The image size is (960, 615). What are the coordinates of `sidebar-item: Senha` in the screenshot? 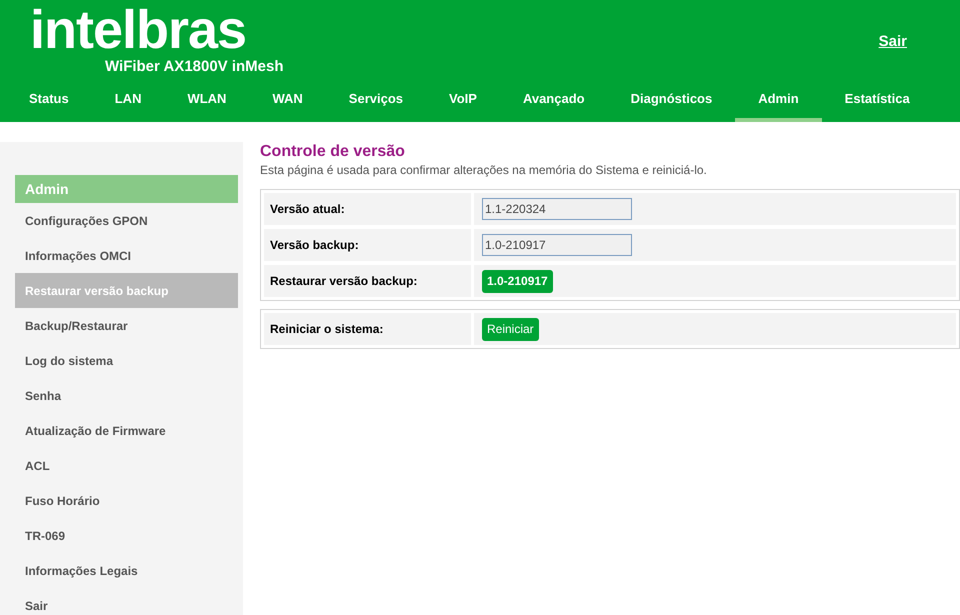 It's located at (126, 395).